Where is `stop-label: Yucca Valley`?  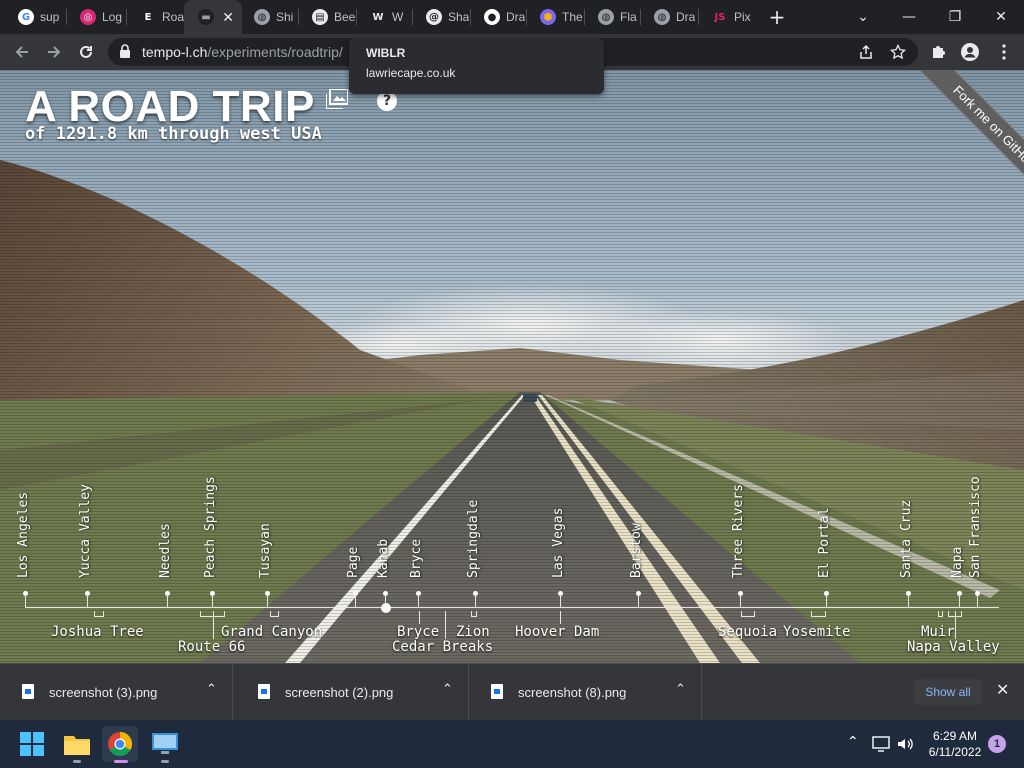
stop-label: Yucca Valley is located at coordinates (85, 531).